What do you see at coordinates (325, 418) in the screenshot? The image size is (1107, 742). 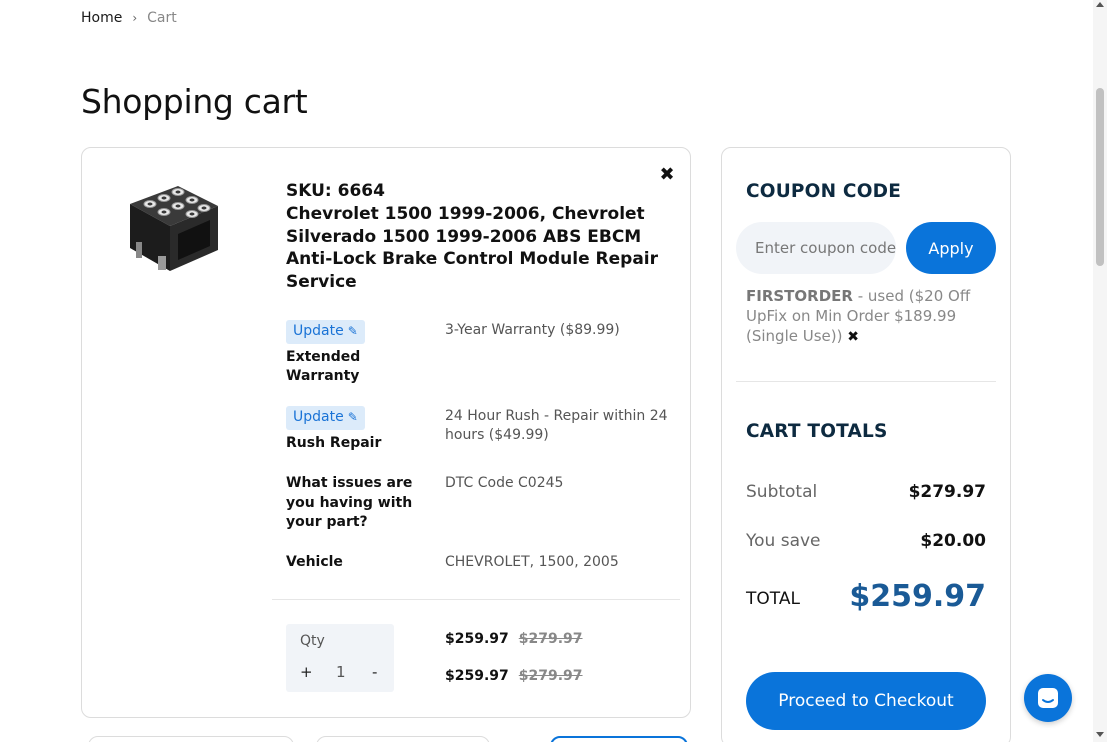 I see `update-rush-button: Update ✎` at bounding box center [325, 418].